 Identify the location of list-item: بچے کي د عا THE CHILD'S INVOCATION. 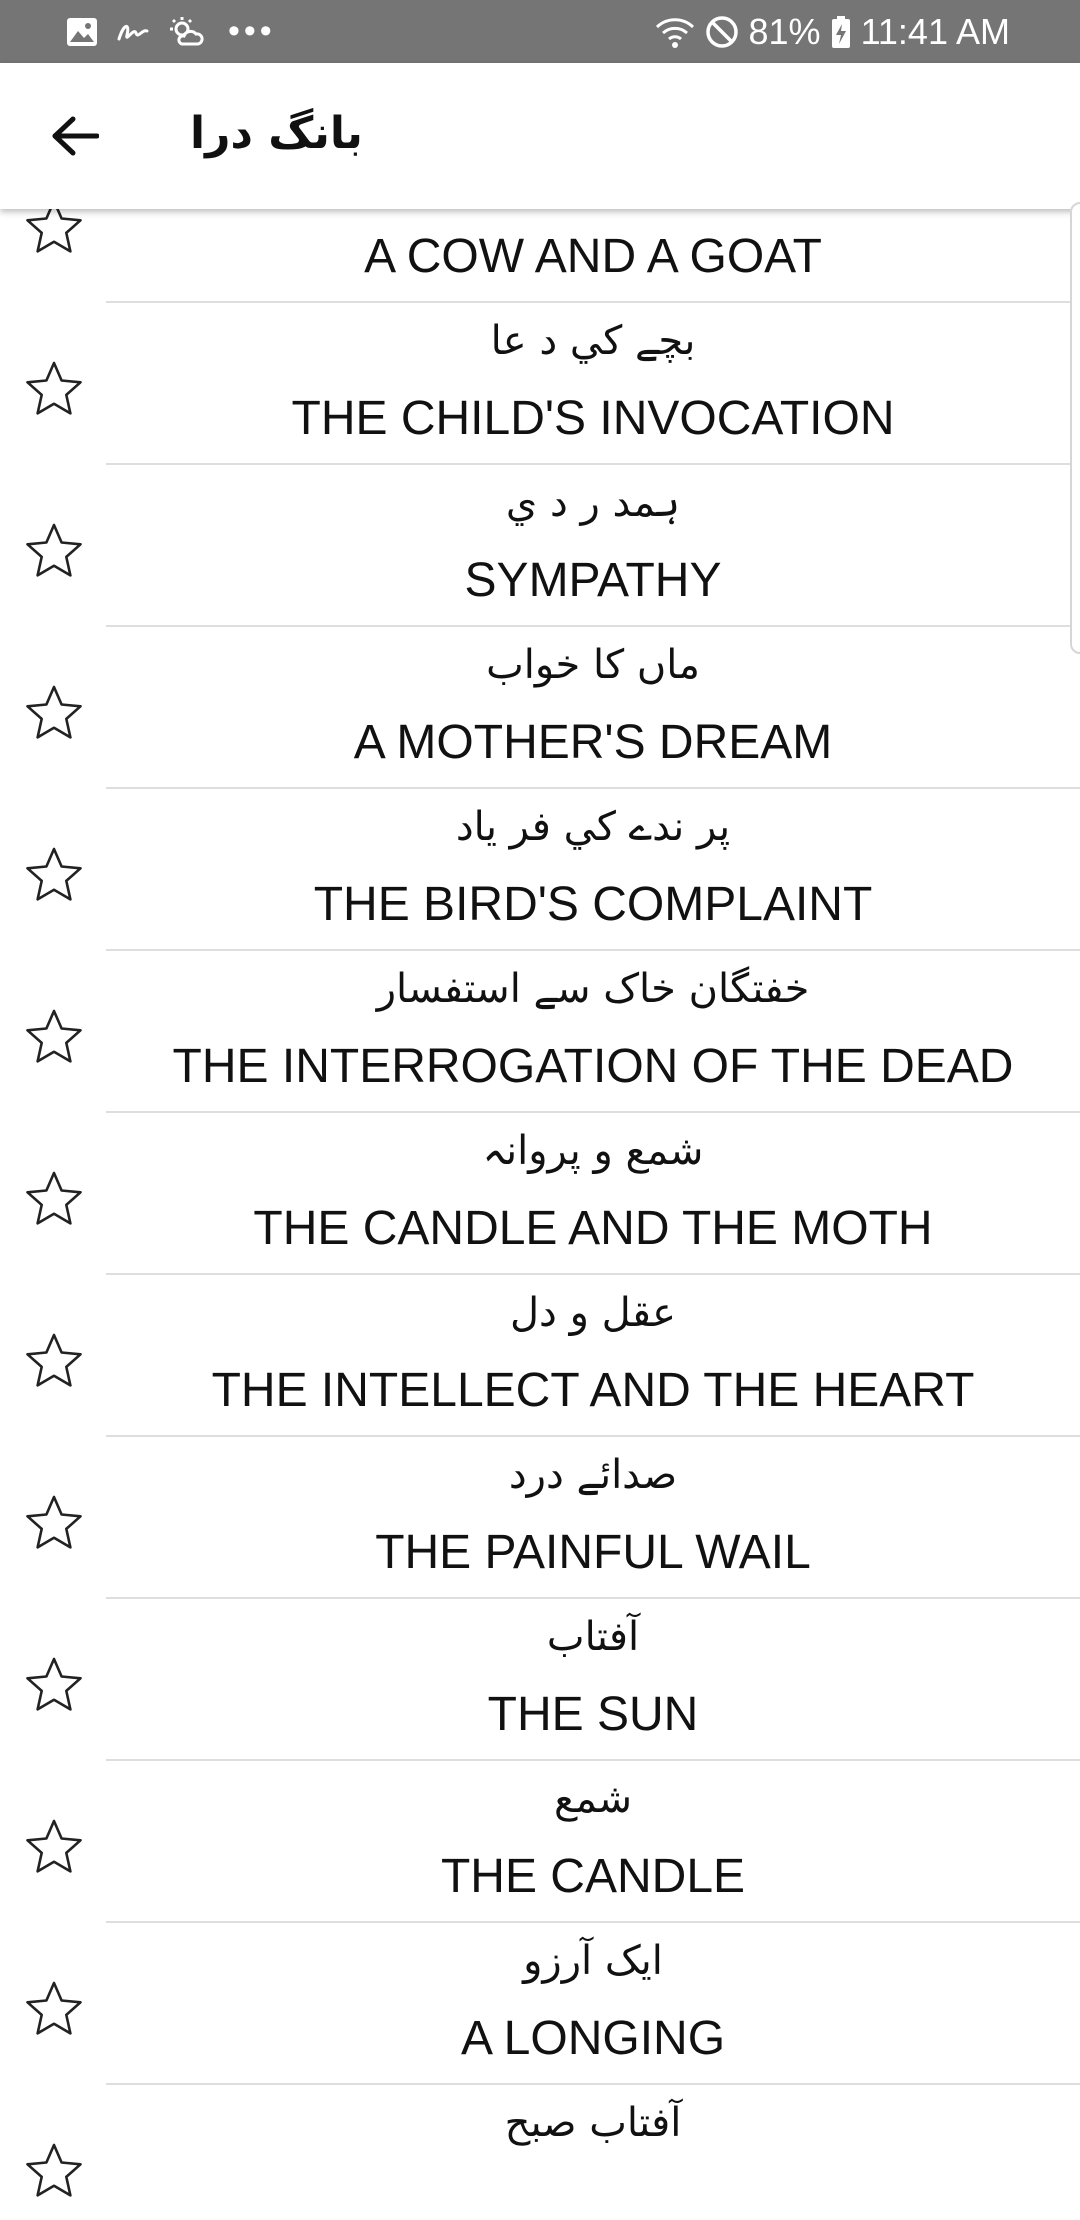
(540, 384).